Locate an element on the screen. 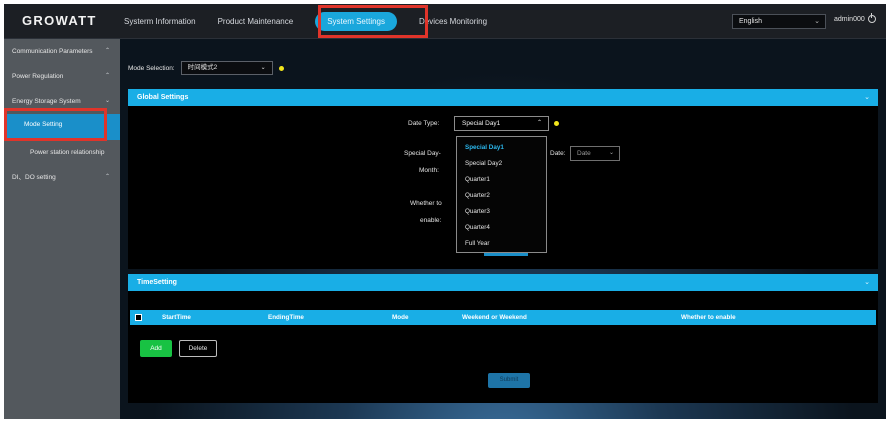 This screenshot has height=423, width=890. sidebar-item-label: Power Regulation is located at coordinates (38, 76).